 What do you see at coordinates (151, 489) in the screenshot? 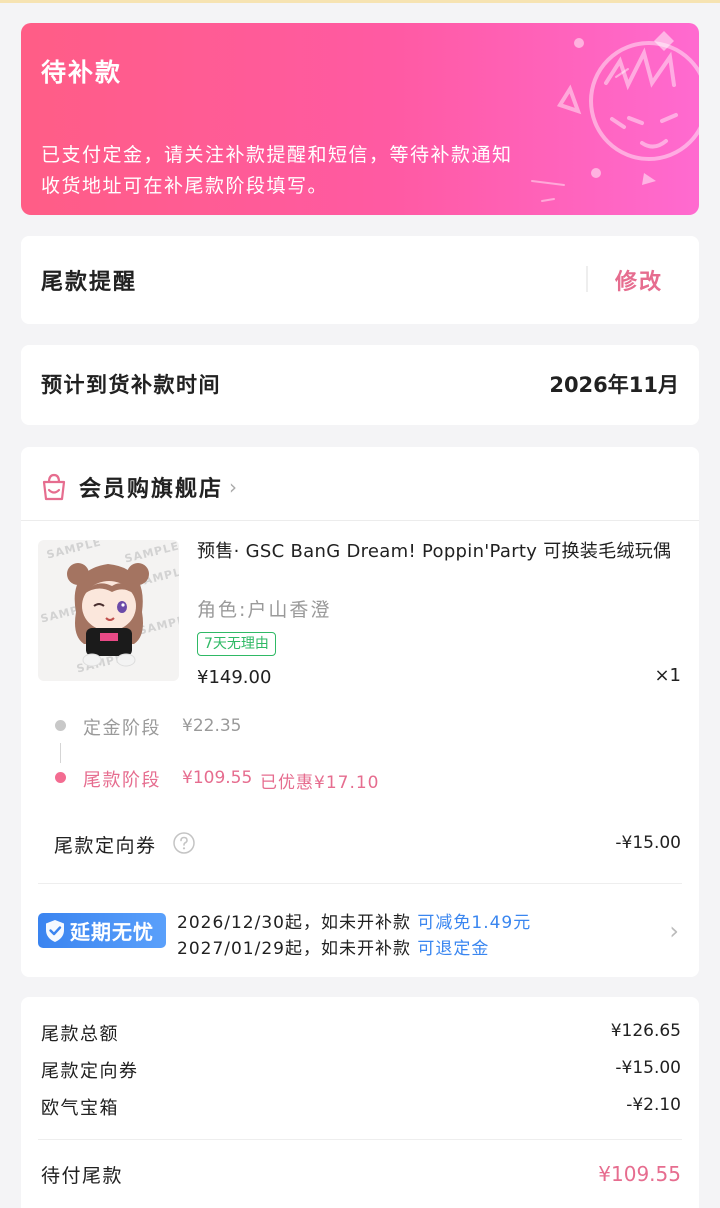
I see `shop-name: 会员购旗舰店` at bounding box center [151, 489].